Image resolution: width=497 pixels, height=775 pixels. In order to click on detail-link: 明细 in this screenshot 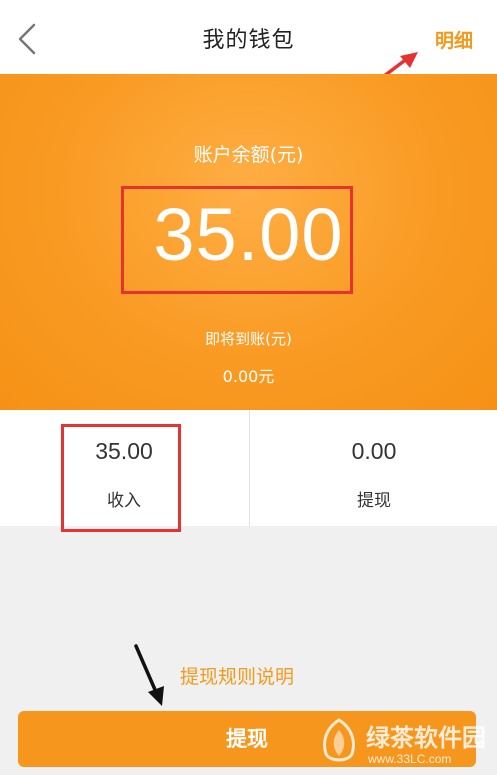, I will do `click(454, 39)`.